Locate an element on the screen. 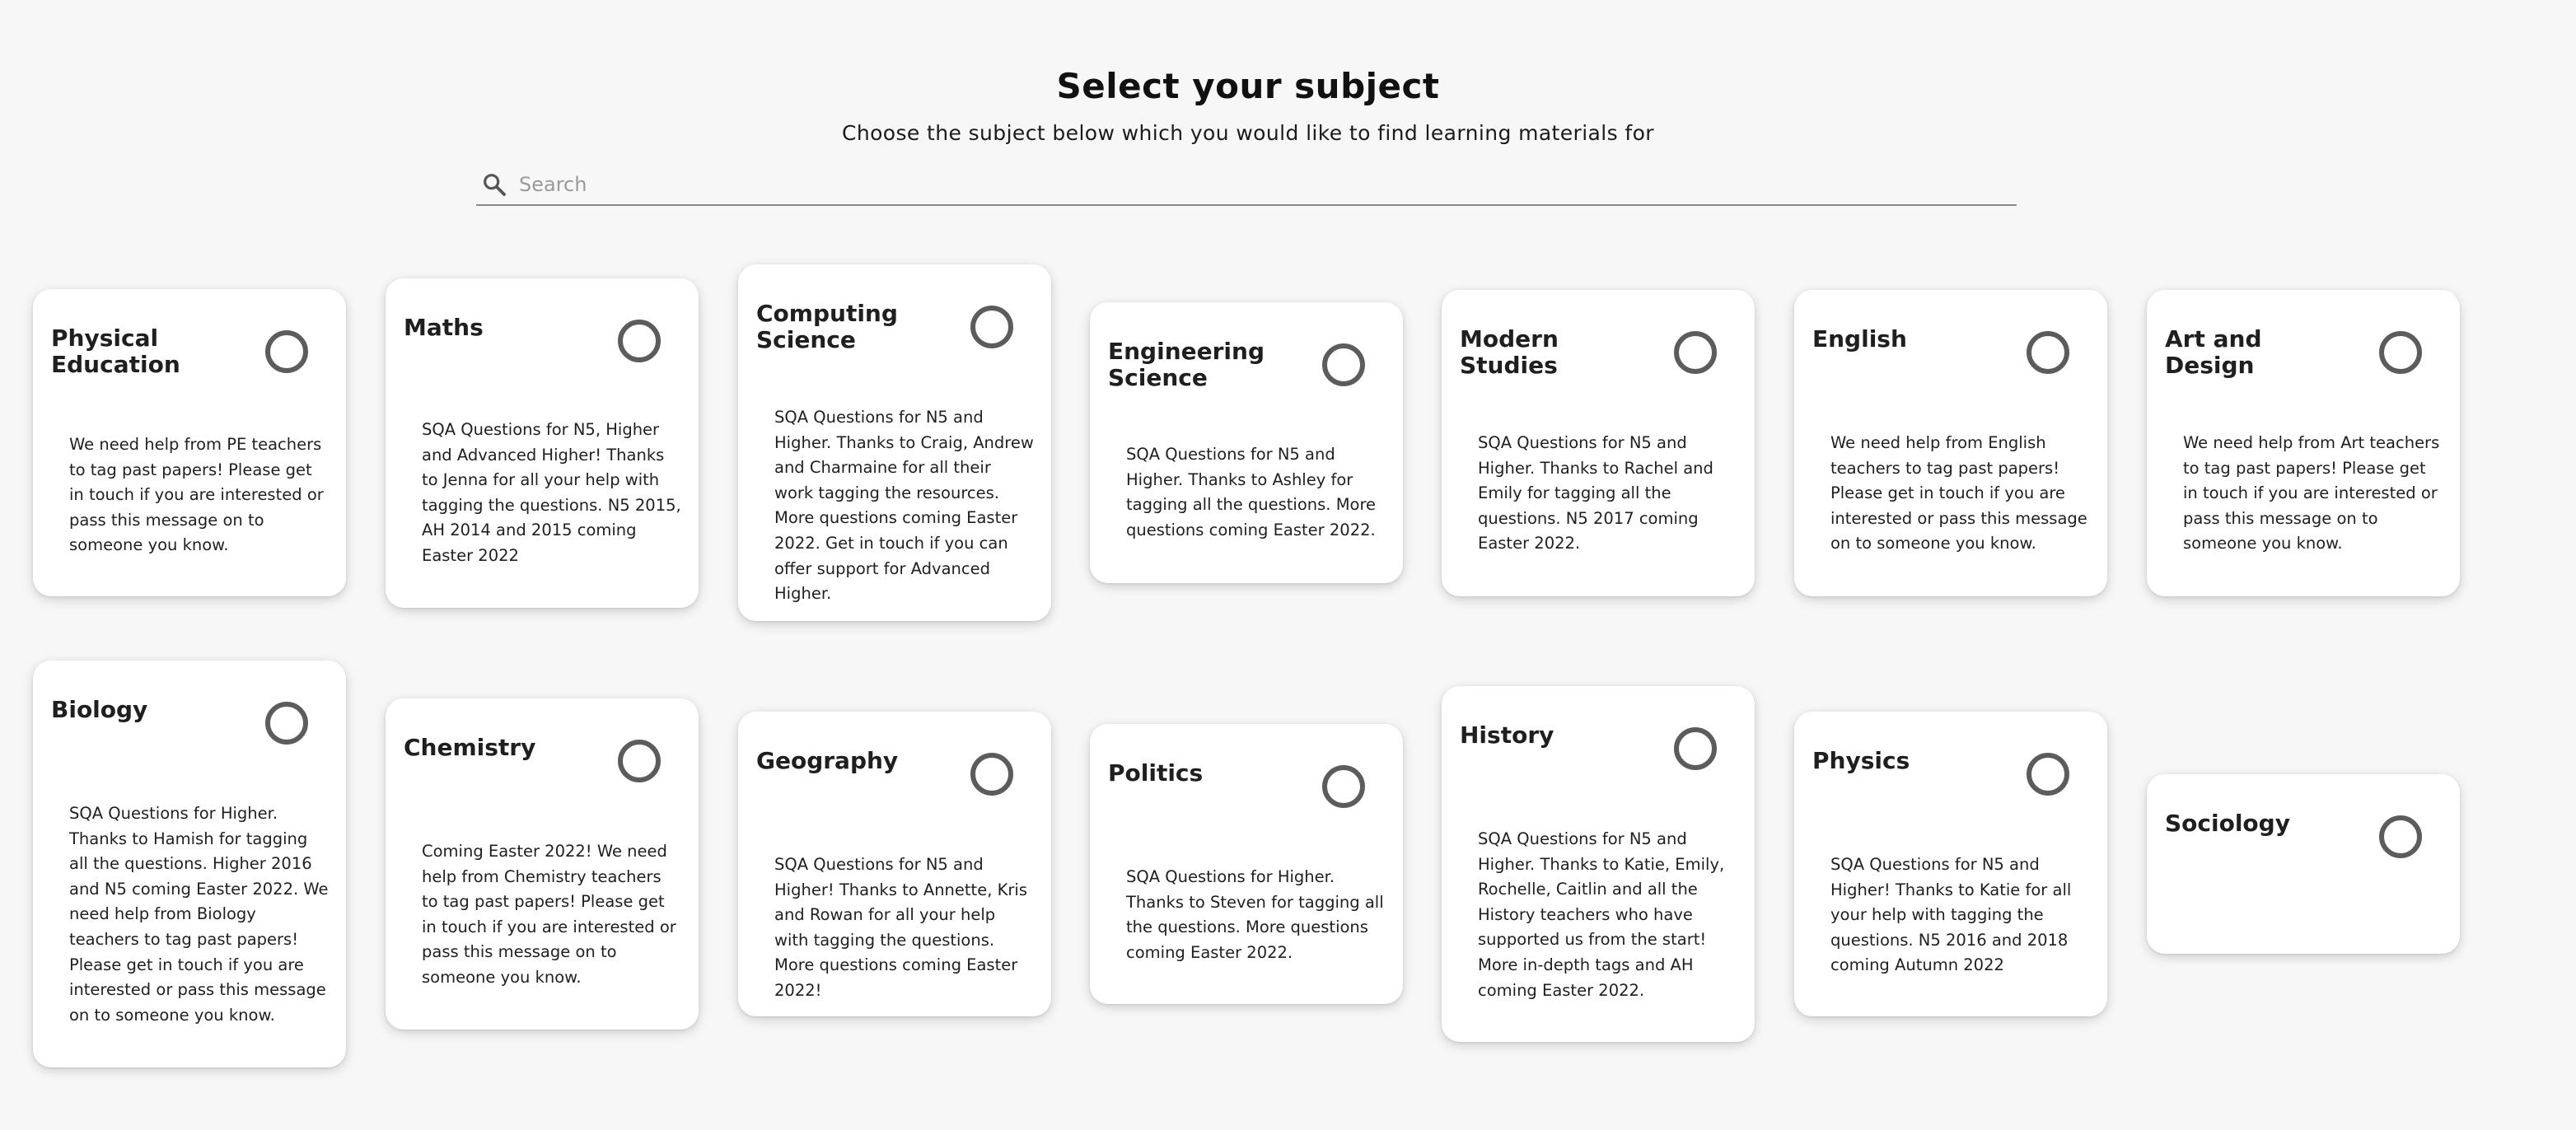 The image size is (2576, 1130). subject-title: Maths is located at coordinates (444, 328).